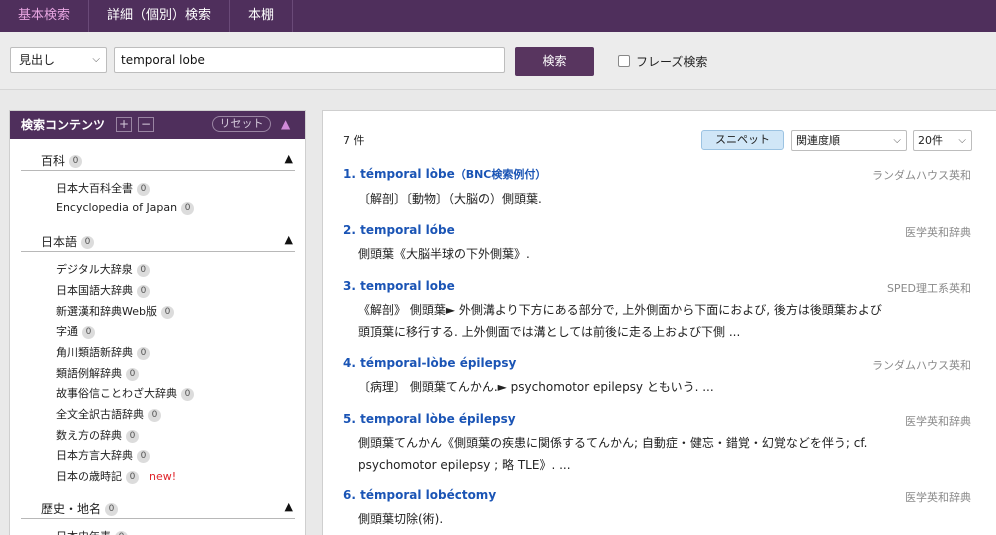  Describe the element at coordinates (163, 476) in the screenshot. I see `new-badge: new!` at that location.